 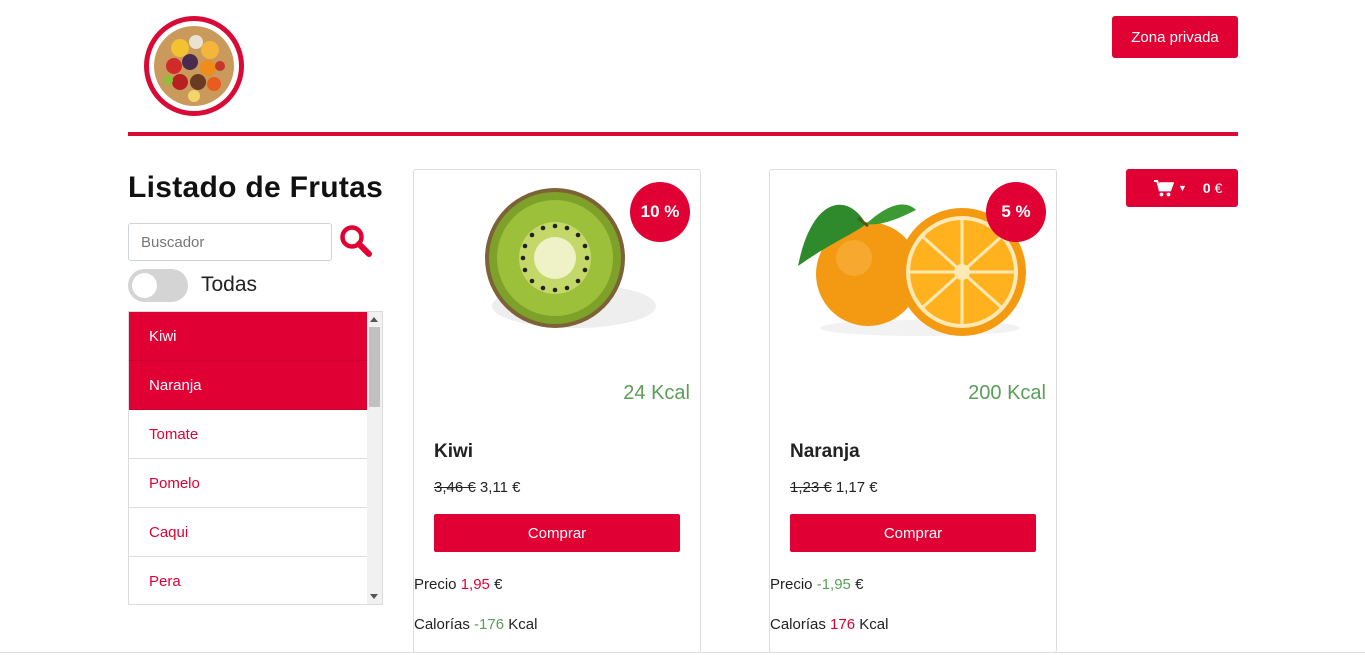 I want to click on list-item: Pera, so click(x=248, y=580).